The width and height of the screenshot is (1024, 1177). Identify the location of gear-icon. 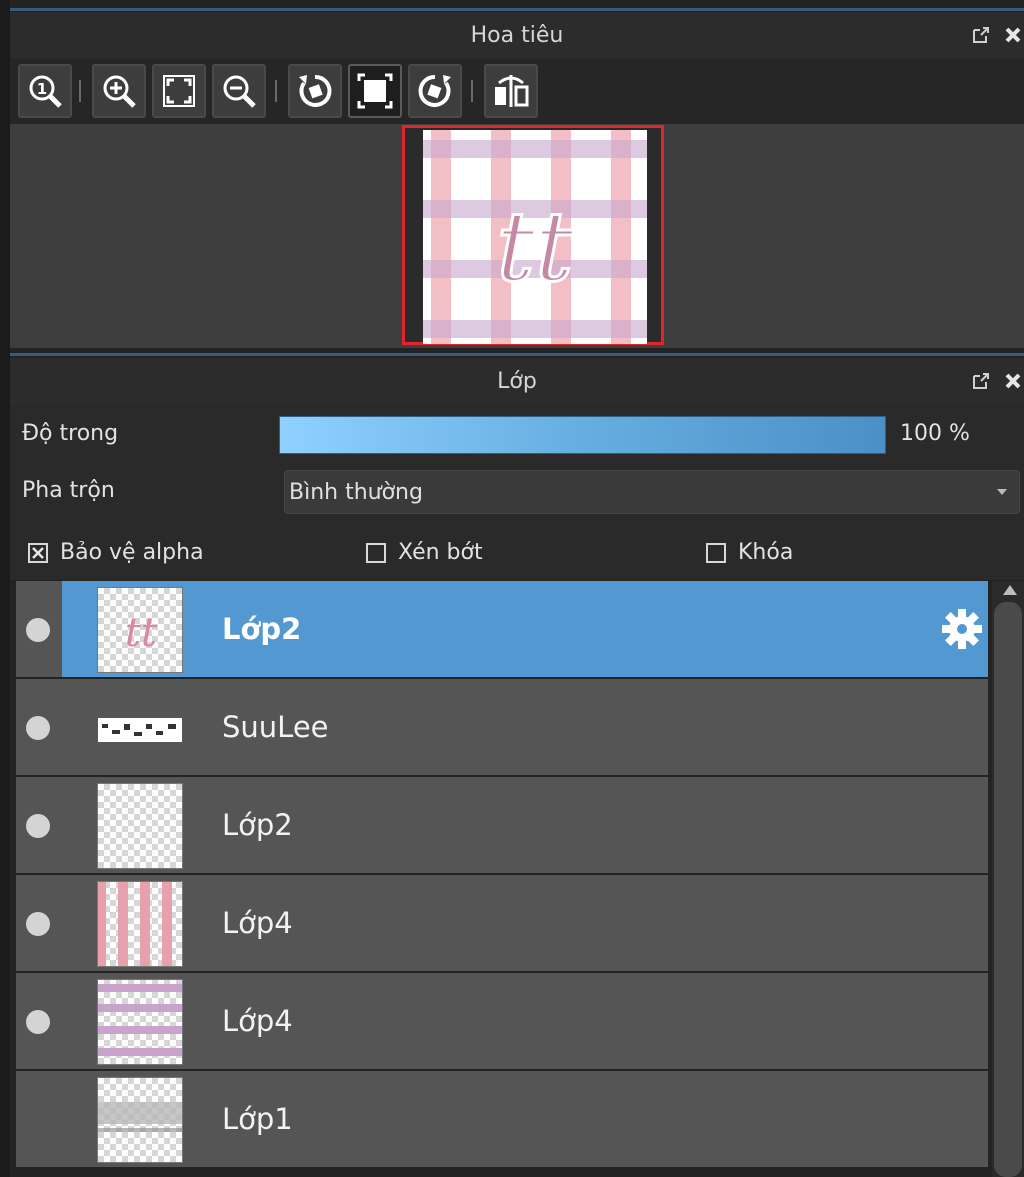
(962, 629).